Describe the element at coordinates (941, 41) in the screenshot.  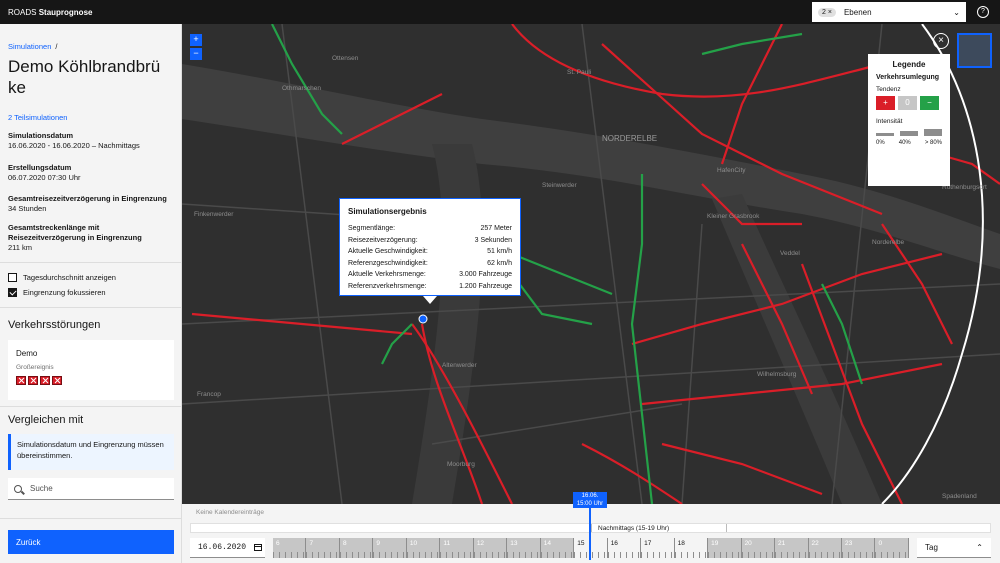
I see `close-icon: ×` at that location.